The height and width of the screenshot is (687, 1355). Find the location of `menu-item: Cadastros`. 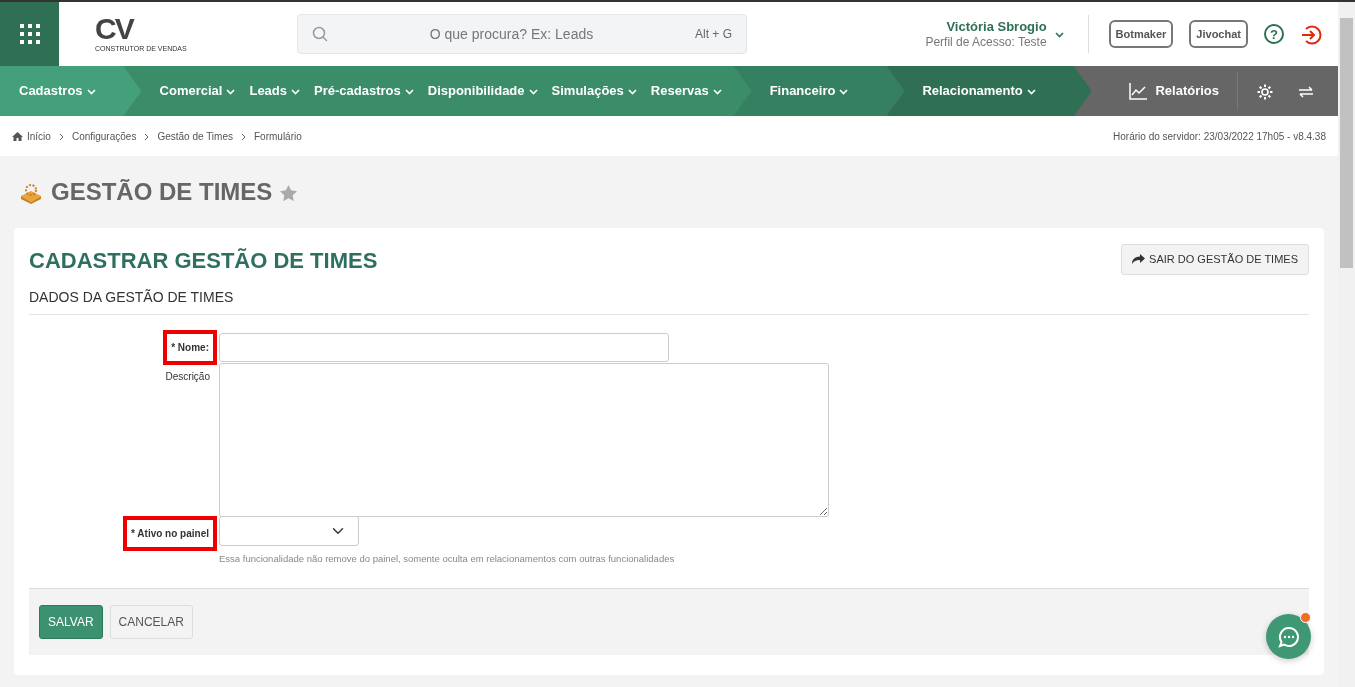

menu-item: Cadastros is located at coordinates (57, 91).